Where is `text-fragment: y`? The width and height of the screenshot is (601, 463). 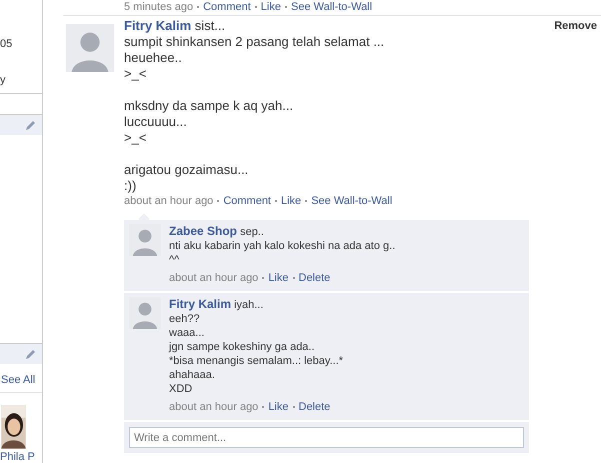 text-fragment: y is located at coordinates (3, 80).